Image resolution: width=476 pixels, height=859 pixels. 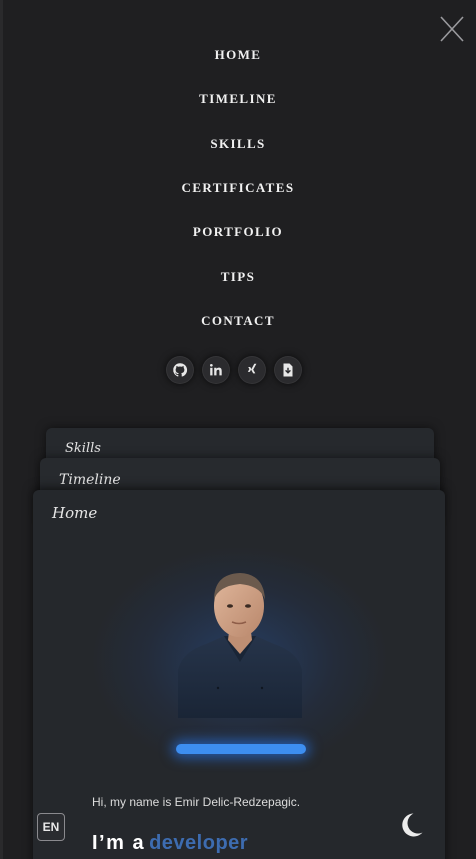 What do you see at coordinates (90, 480) in the screenshot?
I see `timeline-card-label: Timeline` at bounding box center [90, 480].